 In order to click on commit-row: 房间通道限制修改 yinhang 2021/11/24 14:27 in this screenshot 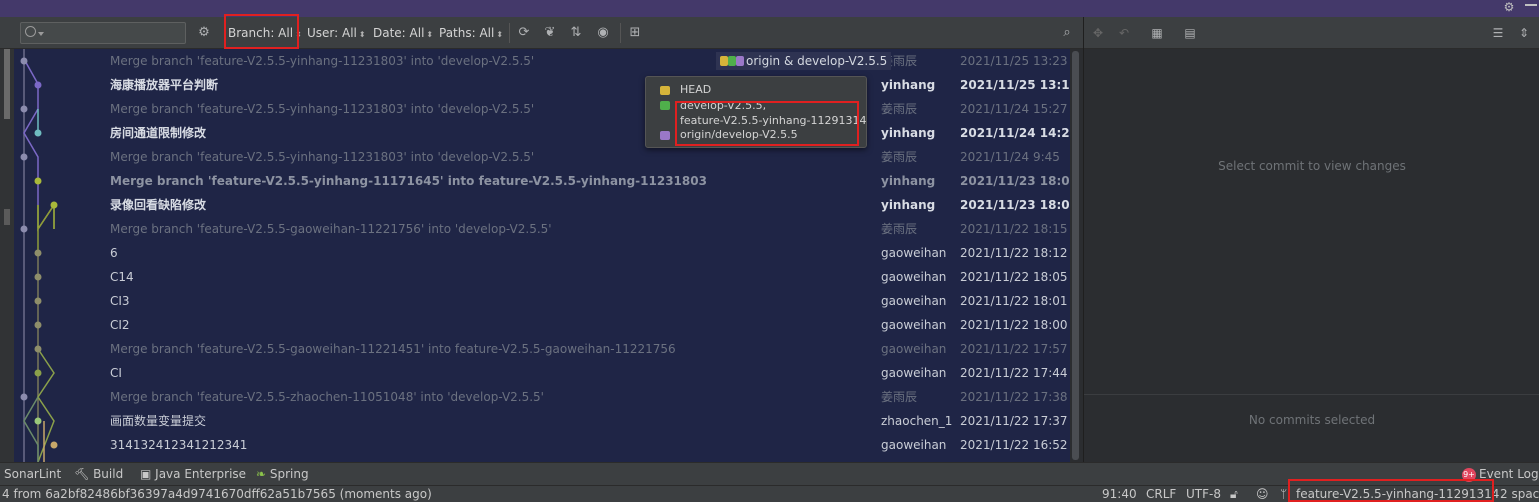, I will do `click(542, 133)`.